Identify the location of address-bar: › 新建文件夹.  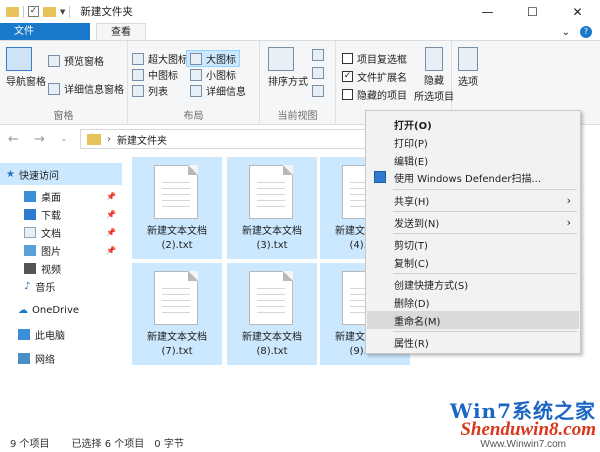
(225, 139).